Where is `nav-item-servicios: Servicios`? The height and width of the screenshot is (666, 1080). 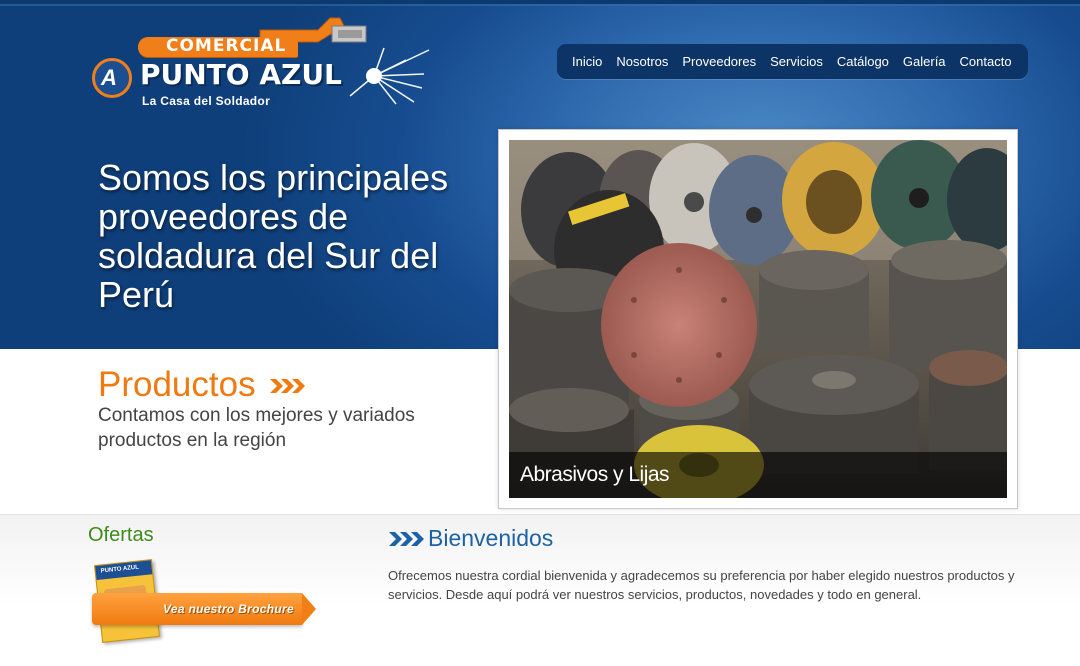
nav-item-servicios: Servicios is located at coordinates (796, 61).